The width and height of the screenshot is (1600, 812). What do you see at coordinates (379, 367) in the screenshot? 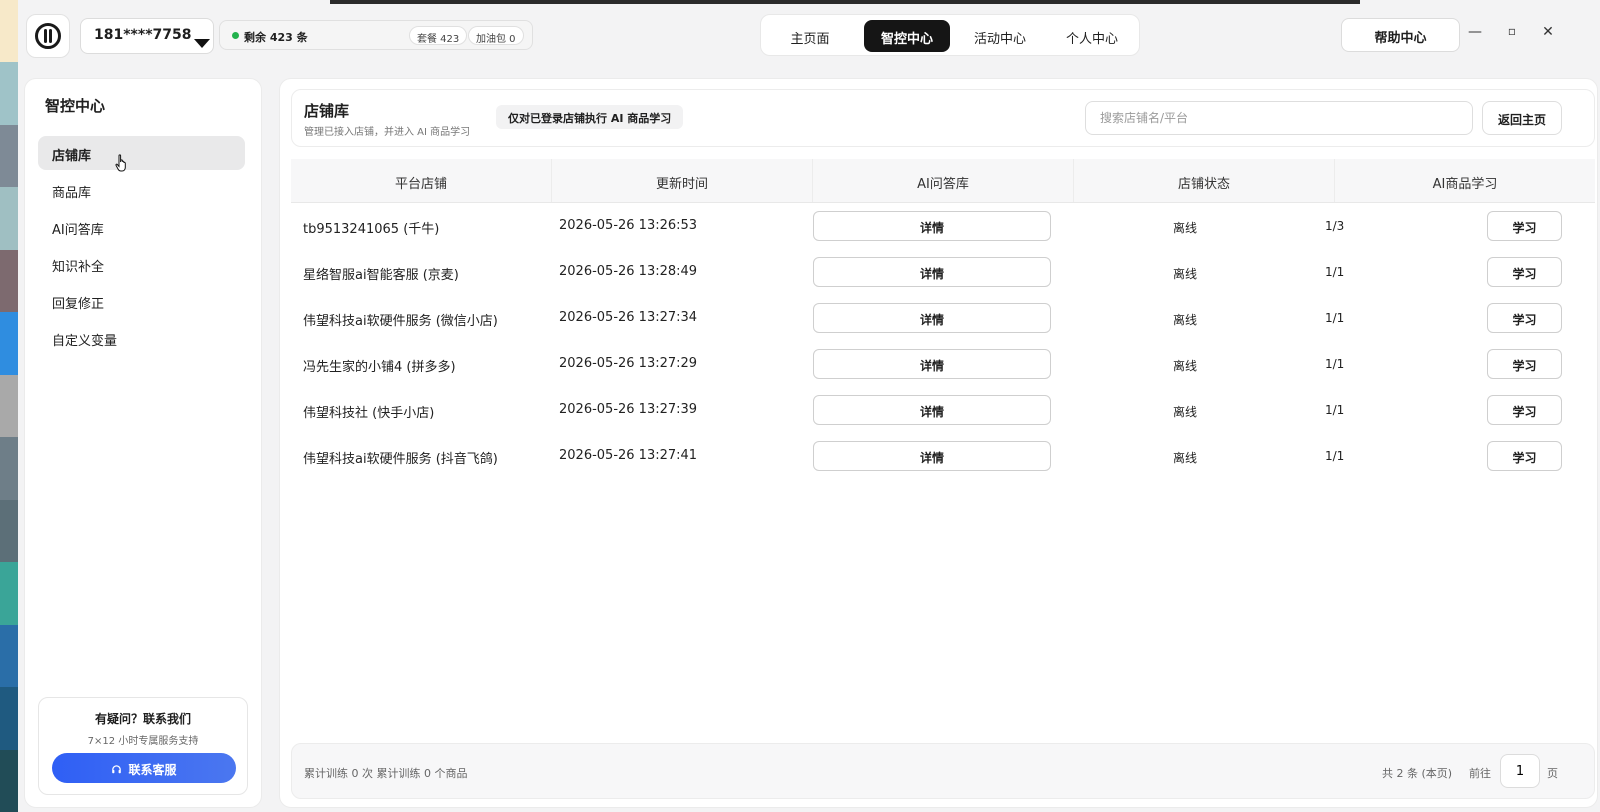
I see `shop-name: 冯先生家的小铺4 (拼多多)` at bounding box center [379, 367].